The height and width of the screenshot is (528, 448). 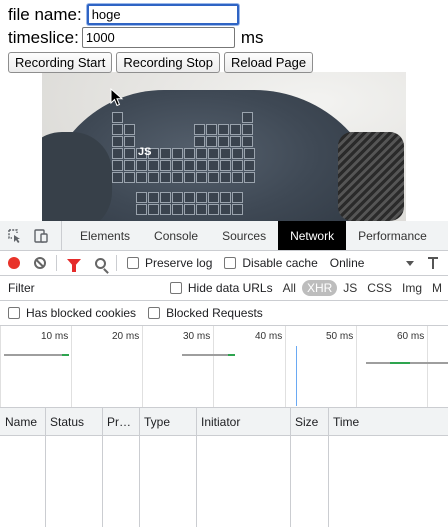 What do you see at coordinates (14, 313) in the screenshot?
I see `has-blocked-cookies-checkbox` at bounding box center [14, 313].